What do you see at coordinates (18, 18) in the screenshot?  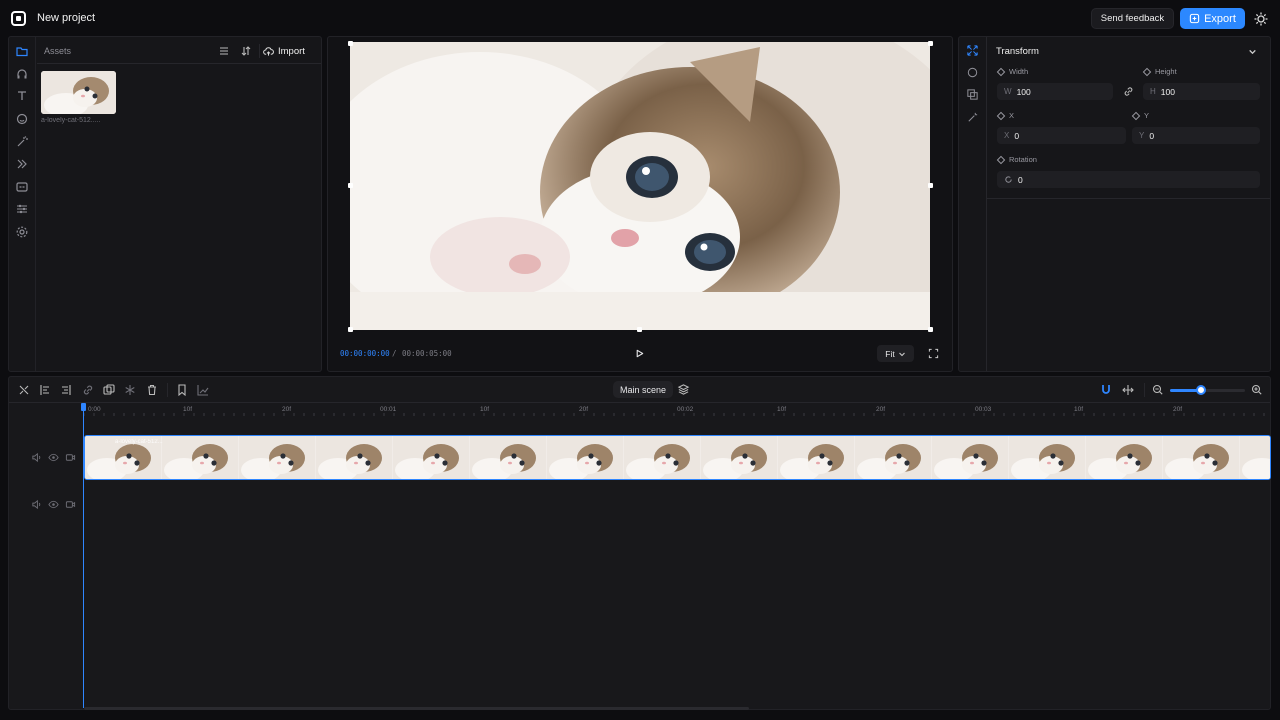 I see `app-logo-icon` at bounding box center [18, 18].